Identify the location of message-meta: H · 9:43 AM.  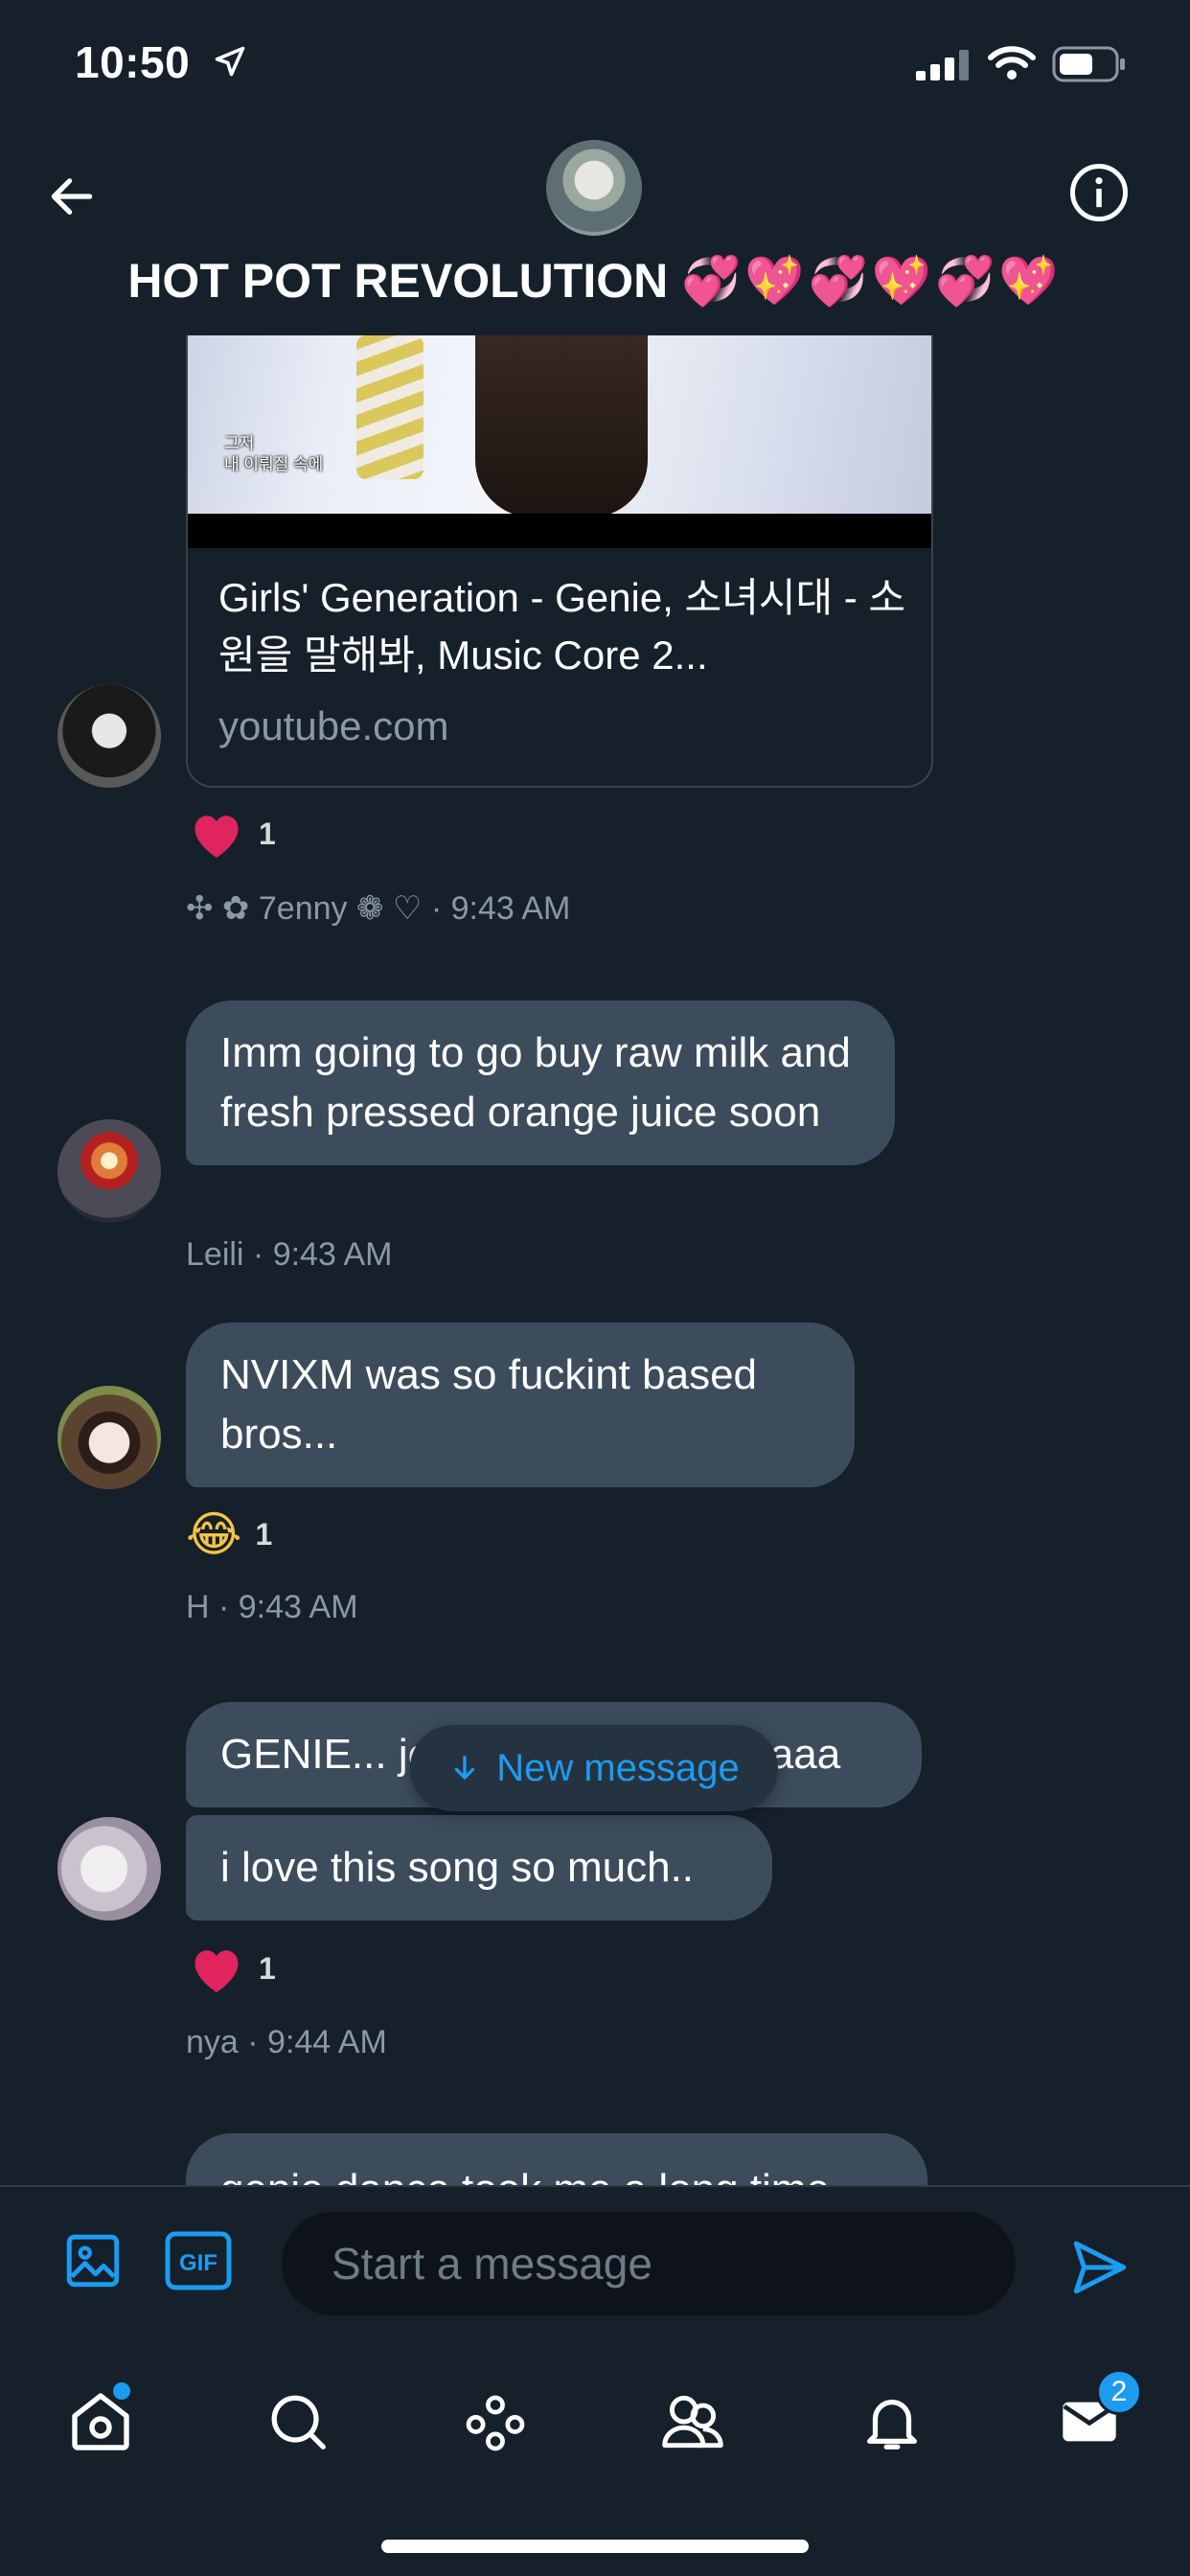
(272, 1607).